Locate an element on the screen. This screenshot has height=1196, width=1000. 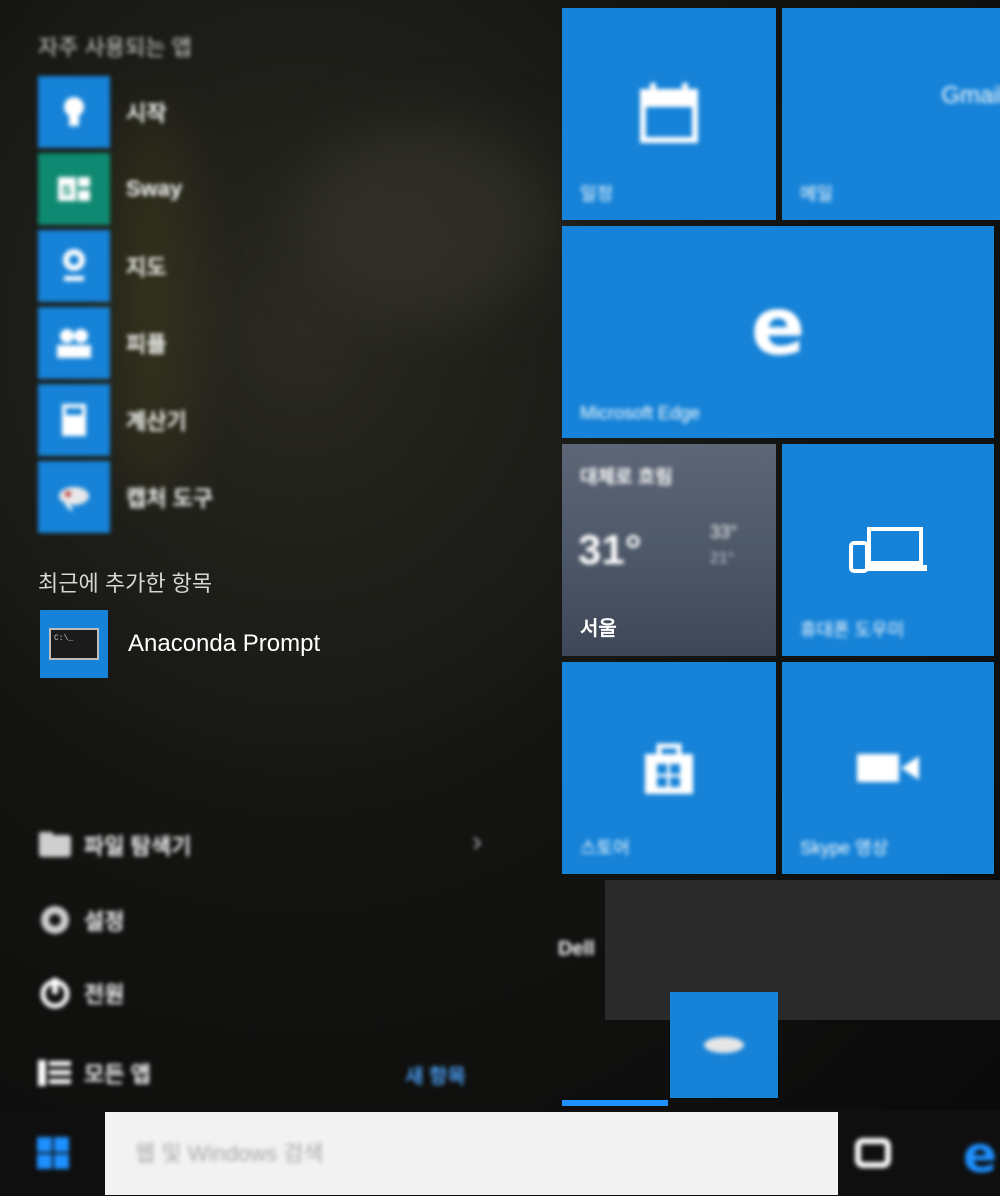
task-view-button is located at coordinates (873, 1155).